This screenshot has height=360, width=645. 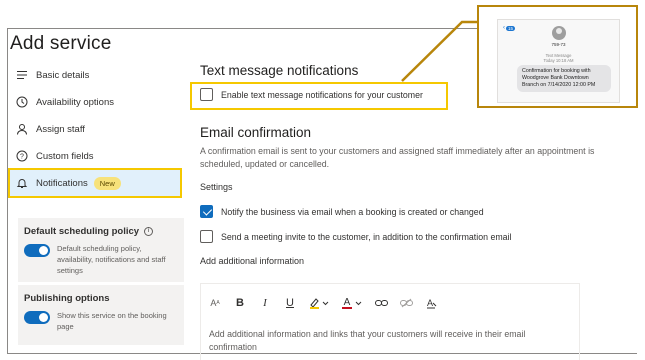 I want to click on contact-avatar, so click(x=559, y=33).